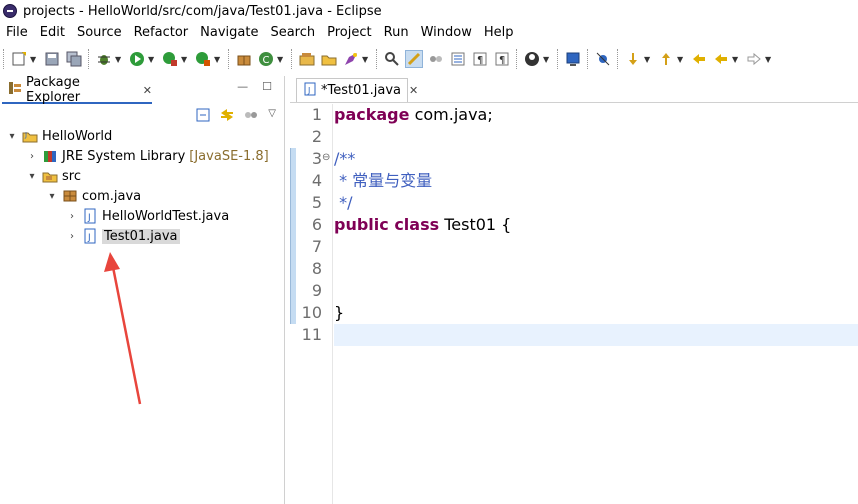 This screenshot has width=858, height=504. What do you see at coordinates (142, 136) in the screenshot?
I see `tree-item-helloworld: ▾ J HelloWorld` at bounding box center [142, 136].